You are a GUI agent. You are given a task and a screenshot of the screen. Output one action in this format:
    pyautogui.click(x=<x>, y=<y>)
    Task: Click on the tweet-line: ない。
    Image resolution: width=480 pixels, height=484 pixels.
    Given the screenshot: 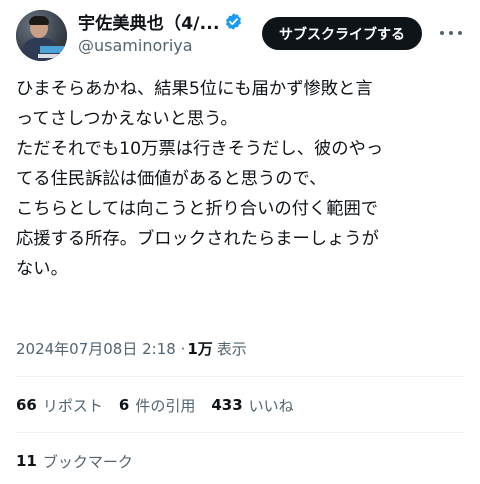 What is the action you would take?
    pyautogui.click(x=42, y=269)
    